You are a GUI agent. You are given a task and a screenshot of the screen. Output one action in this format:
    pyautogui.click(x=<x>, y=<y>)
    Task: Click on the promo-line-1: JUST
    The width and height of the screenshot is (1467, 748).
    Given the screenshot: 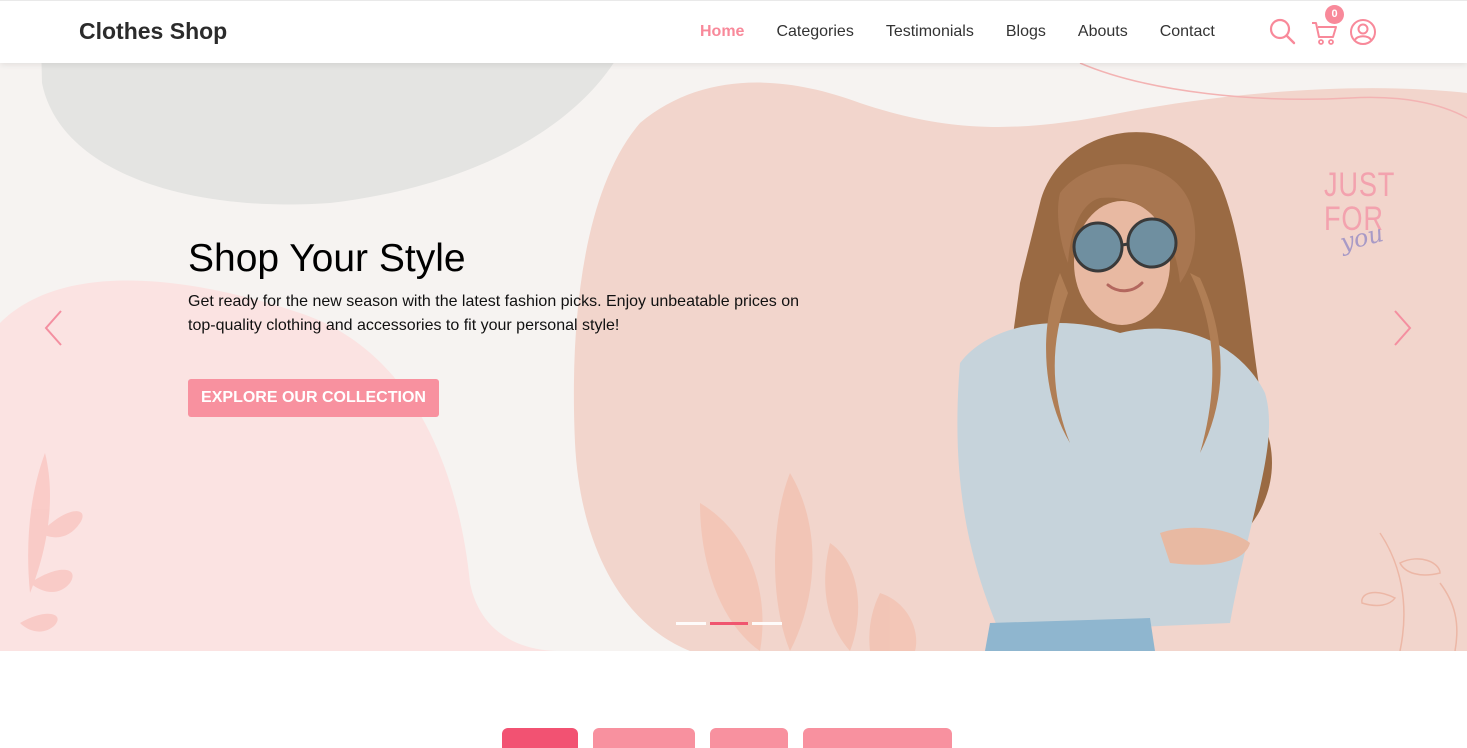 What is the action you would take?
    pyautogui.click(x=1360, y=185)
    